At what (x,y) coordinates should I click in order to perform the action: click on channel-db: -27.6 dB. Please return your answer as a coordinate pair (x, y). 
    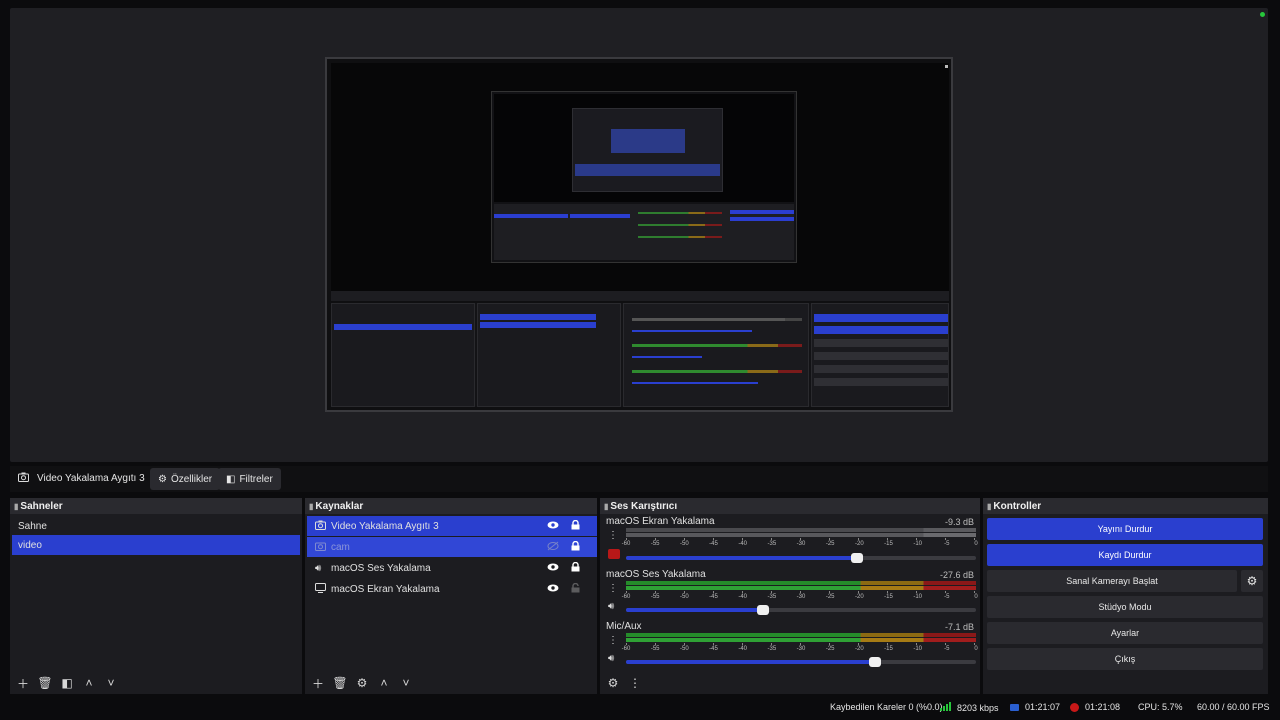
    Looking at the image, I should click on (956, 575).